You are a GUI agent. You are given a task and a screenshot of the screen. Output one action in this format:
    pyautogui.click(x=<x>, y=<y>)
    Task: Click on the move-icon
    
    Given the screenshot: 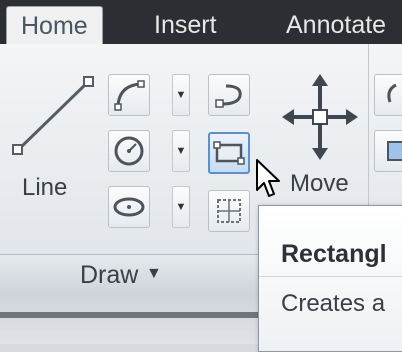 What is the action you would take?
    pyautogui.click(x=320, y=117)
    